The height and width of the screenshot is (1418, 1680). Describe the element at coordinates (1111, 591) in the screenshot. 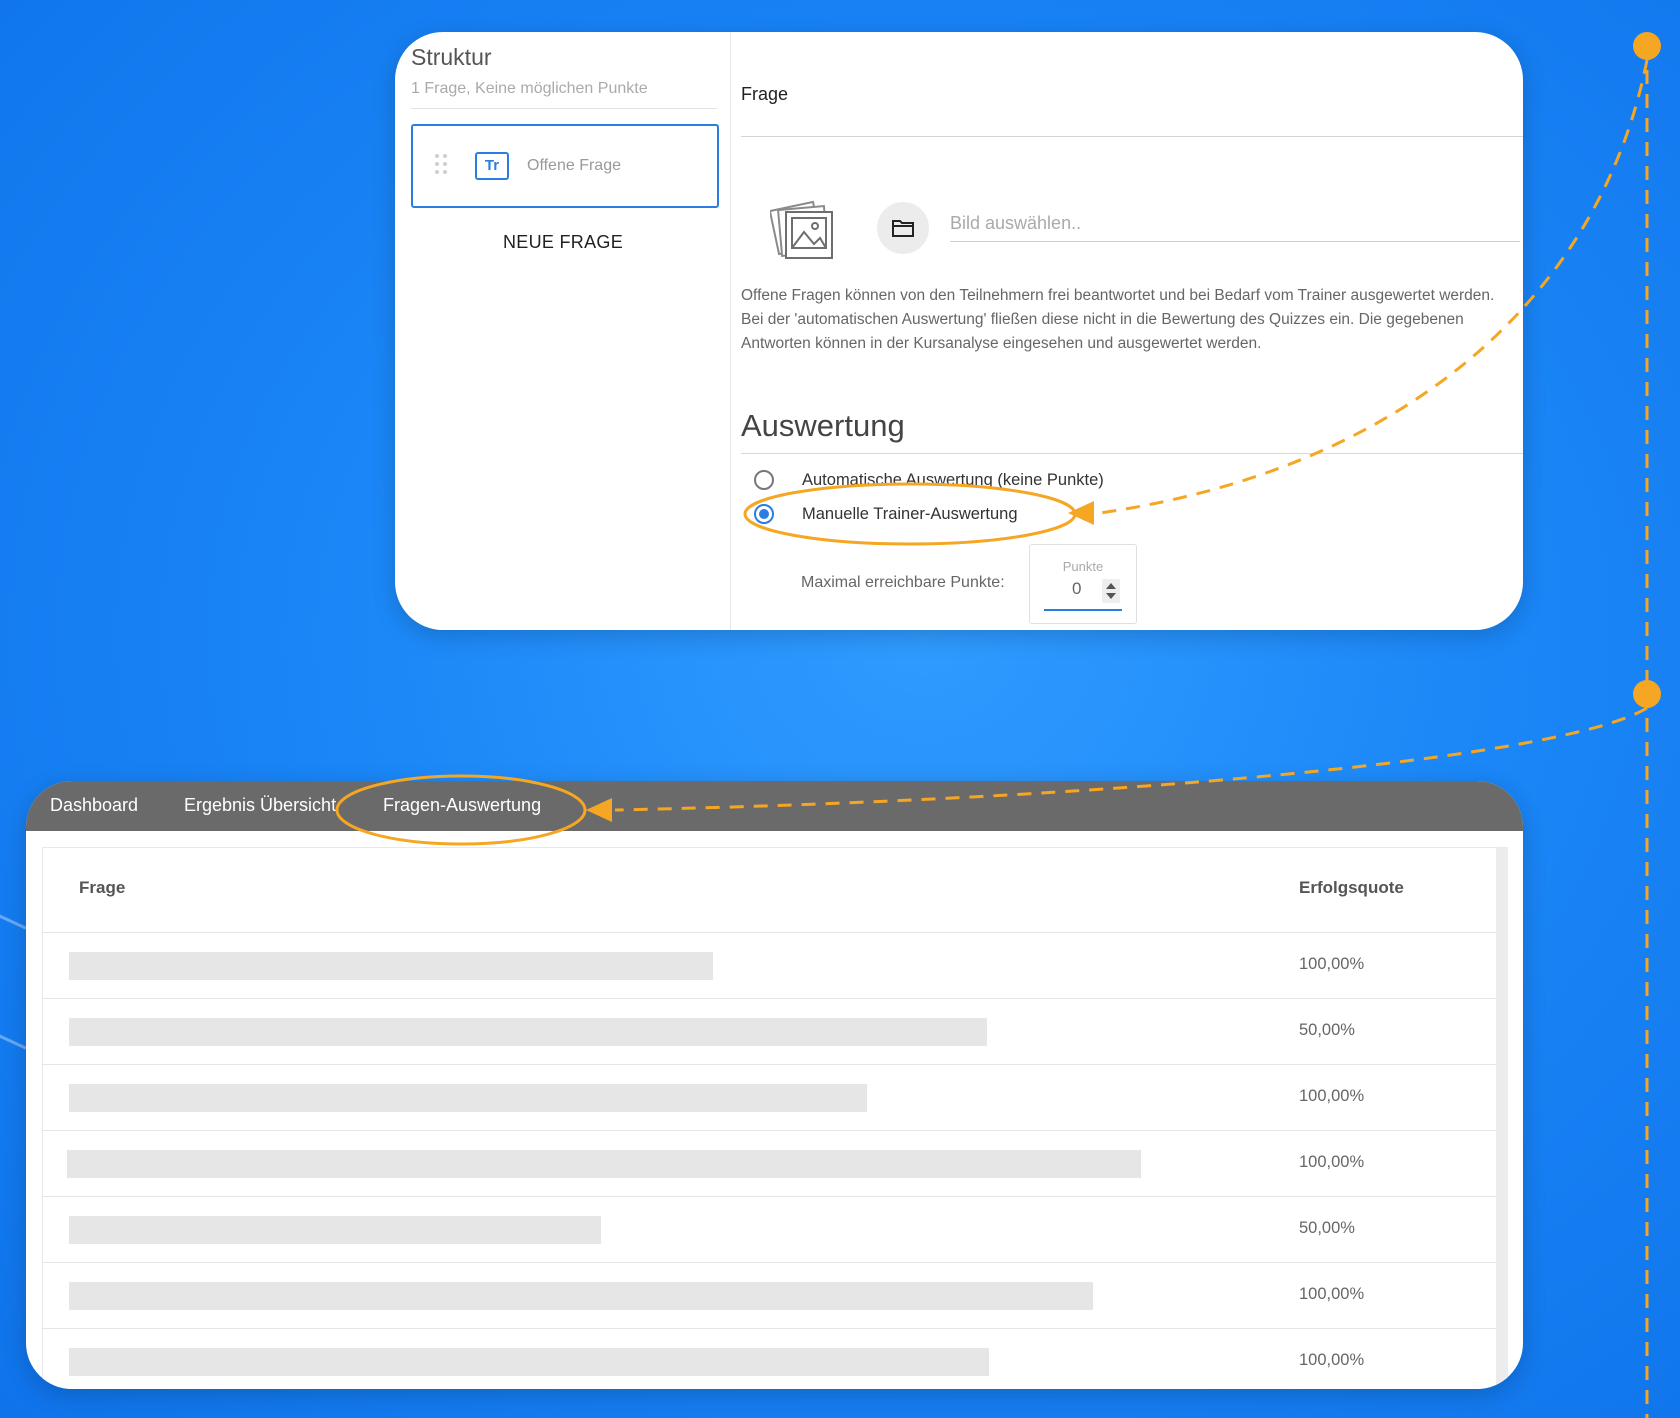

I see `points-stepper` at that location.